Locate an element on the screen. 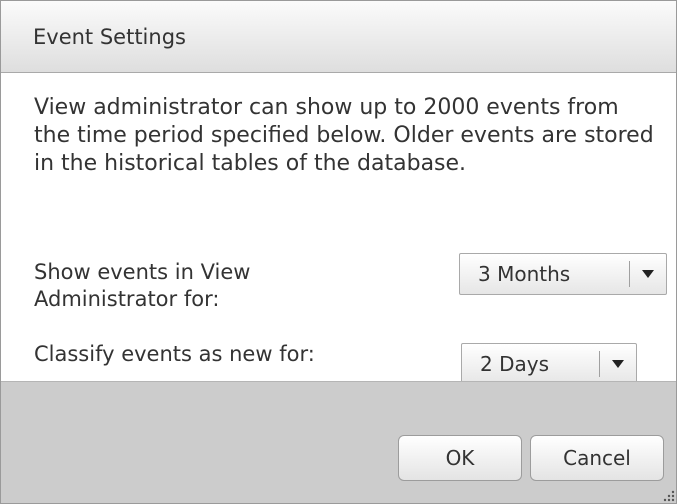 This screenshot has height=504, width=677. cancel-button: Cancel is located at coordinates (597, 458).